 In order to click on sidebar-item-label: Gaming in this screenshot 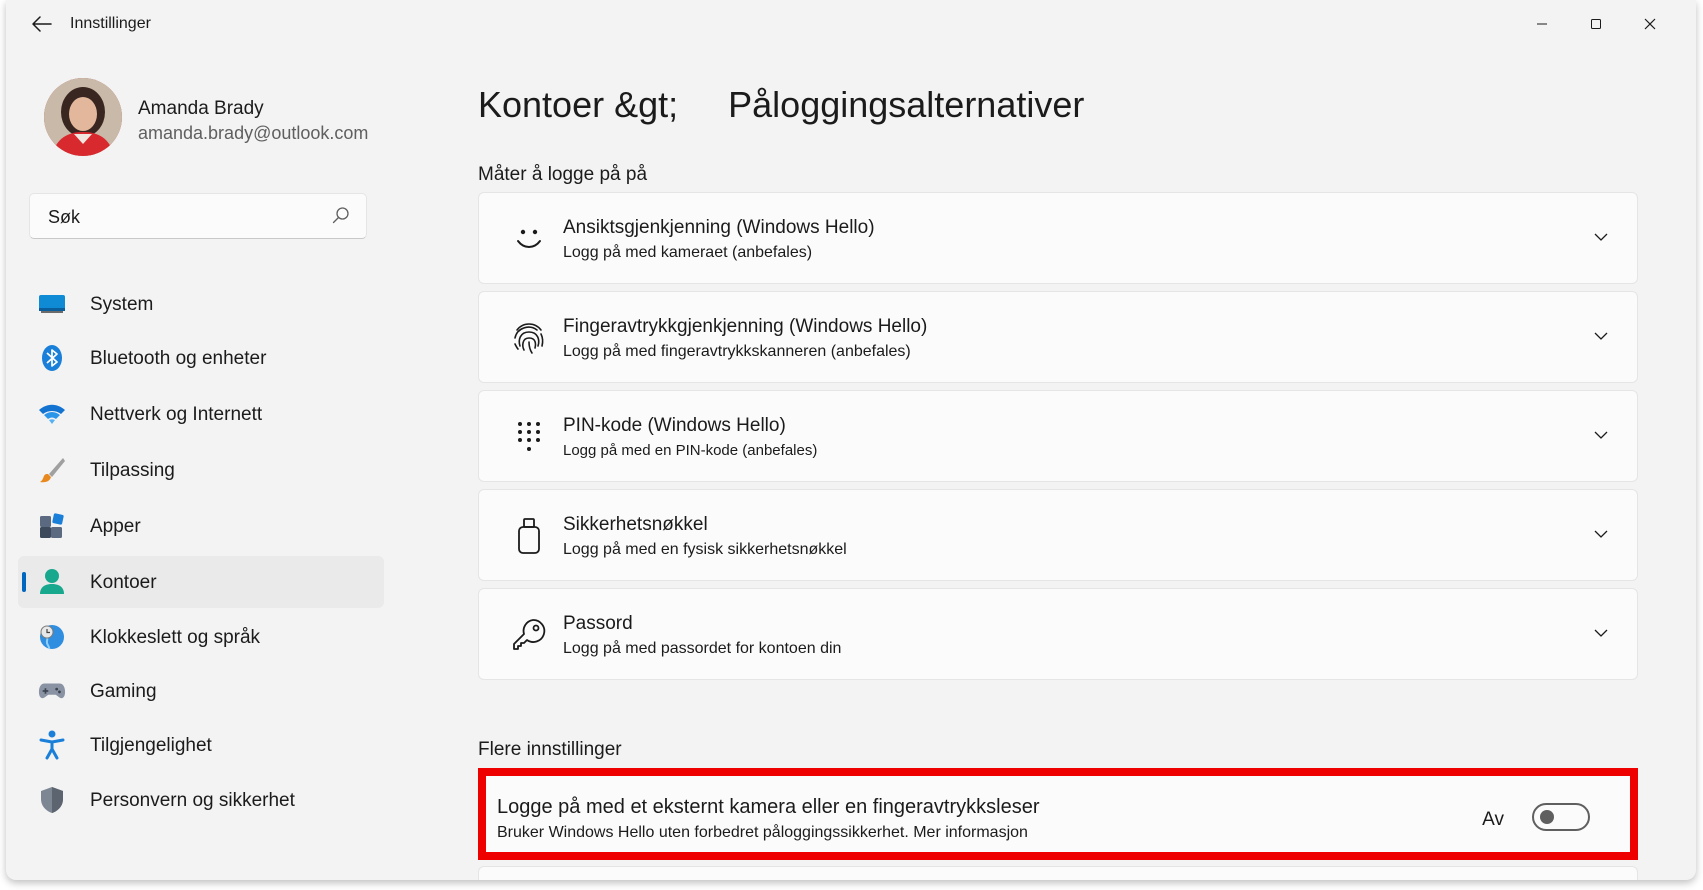, I will do `click(123, 691)`.